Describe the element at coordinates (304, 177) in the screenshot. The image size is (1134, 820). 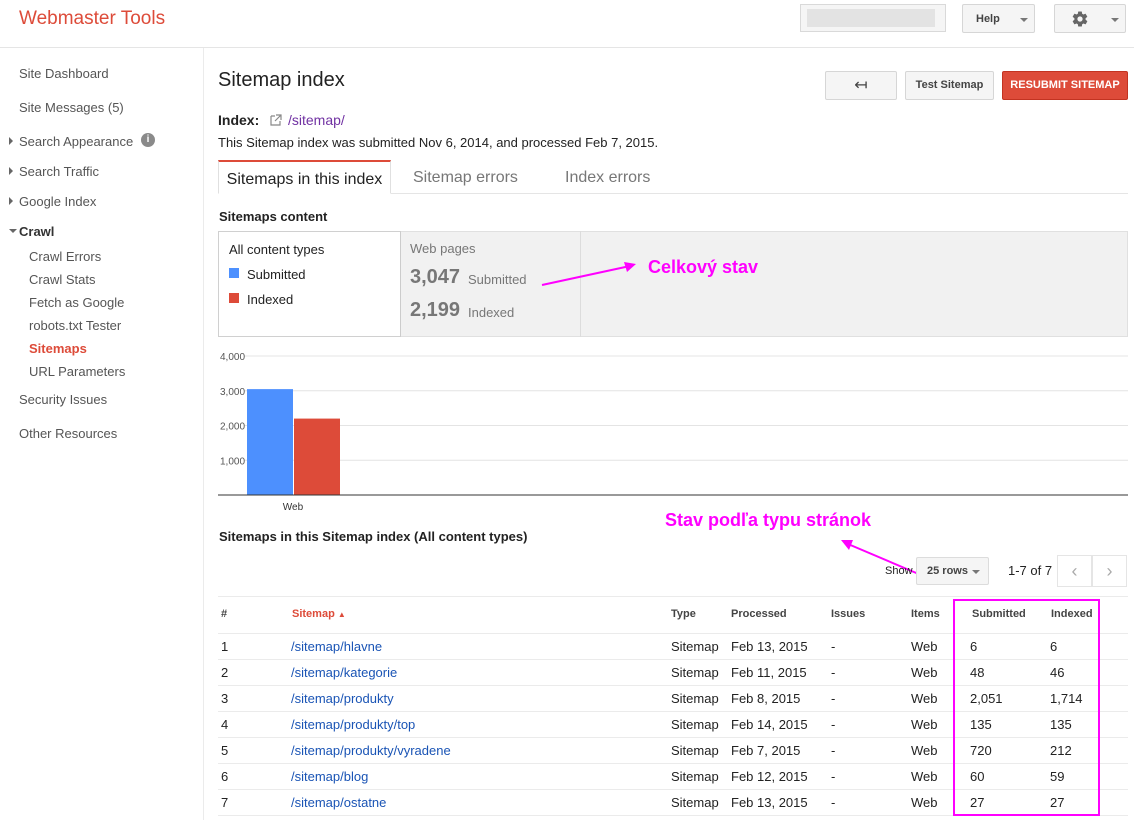
I see `tab-sitemaps-in-index: Sitemaps in this index` at that location.